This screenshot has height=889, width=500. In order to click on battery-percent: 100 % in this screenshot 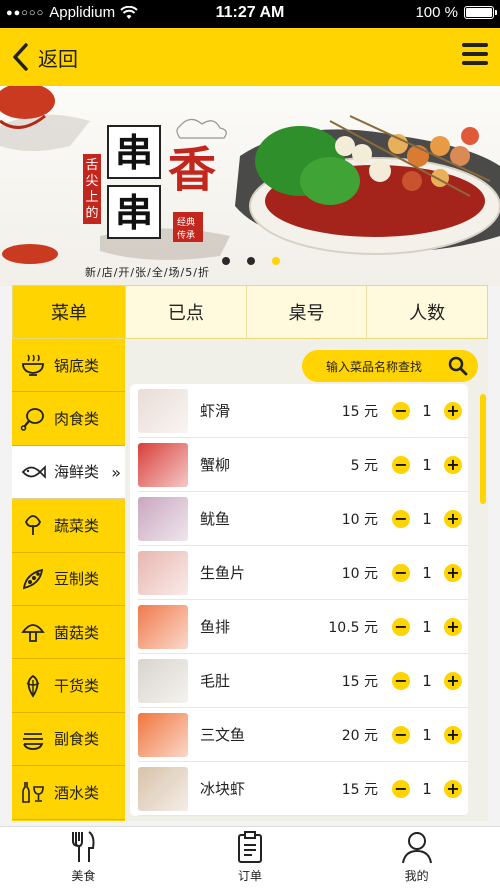, I will do `click(436, 12)`.